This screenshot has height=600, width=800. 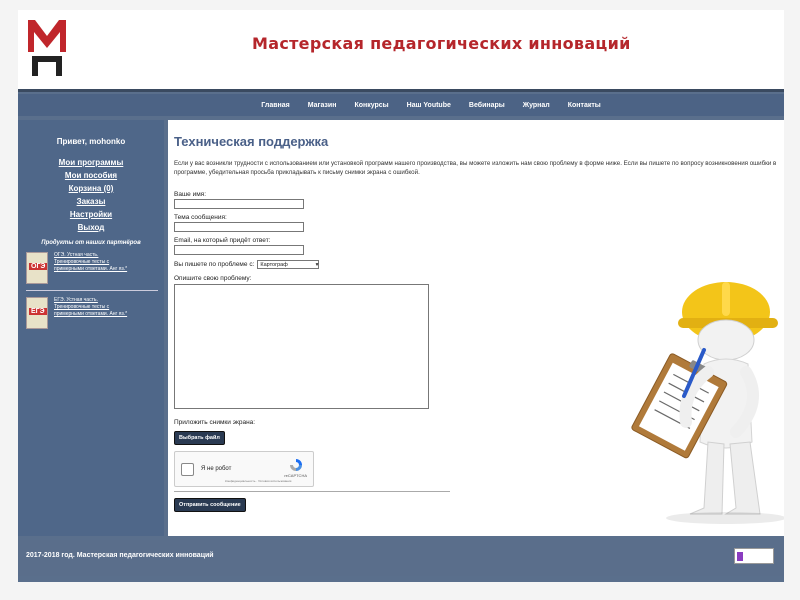 I want to click on counter-icon, so click(x=740, y=556).